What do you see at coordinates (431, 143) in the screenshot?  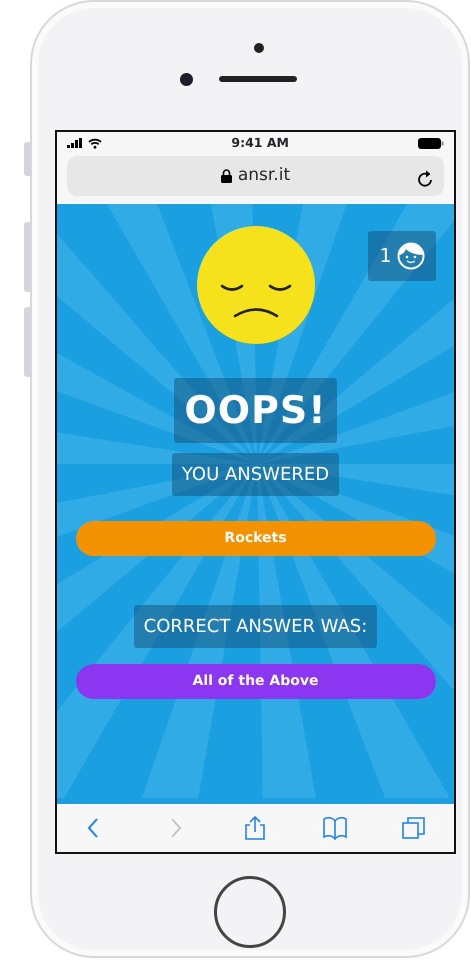 I see `battery-icon` at bounding box center [431, 143].